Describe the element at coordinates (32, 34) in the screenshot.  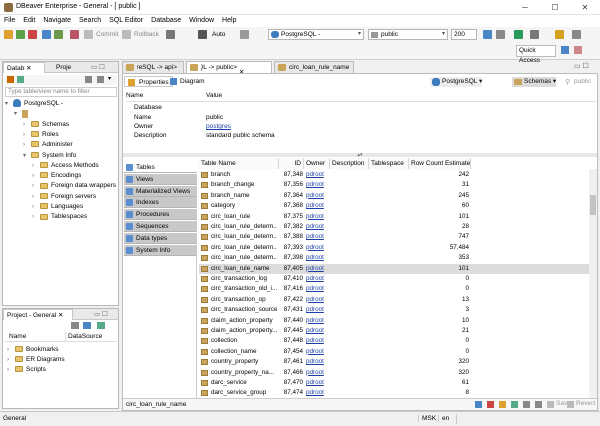
I see `disconnect-icon` at that location.